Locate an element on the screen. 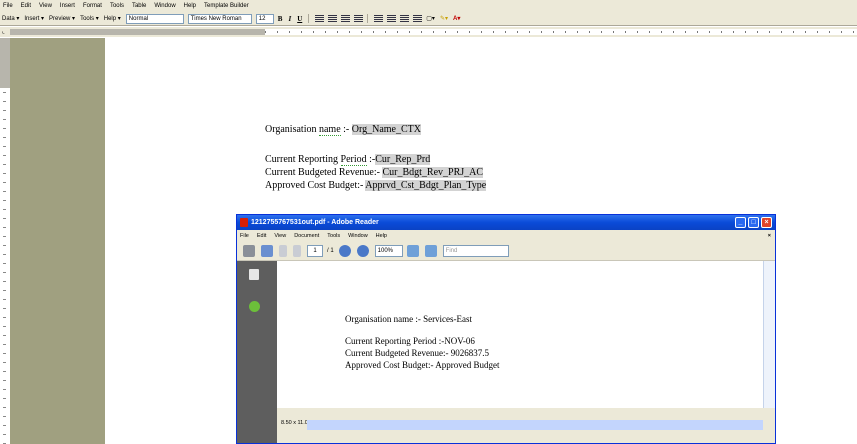 The height and width of the screenshot is (444, 857). budgeted-revenue-field: Cur_Bdgt_Rev_PRJ_AC is located at coordinates (433, 172).